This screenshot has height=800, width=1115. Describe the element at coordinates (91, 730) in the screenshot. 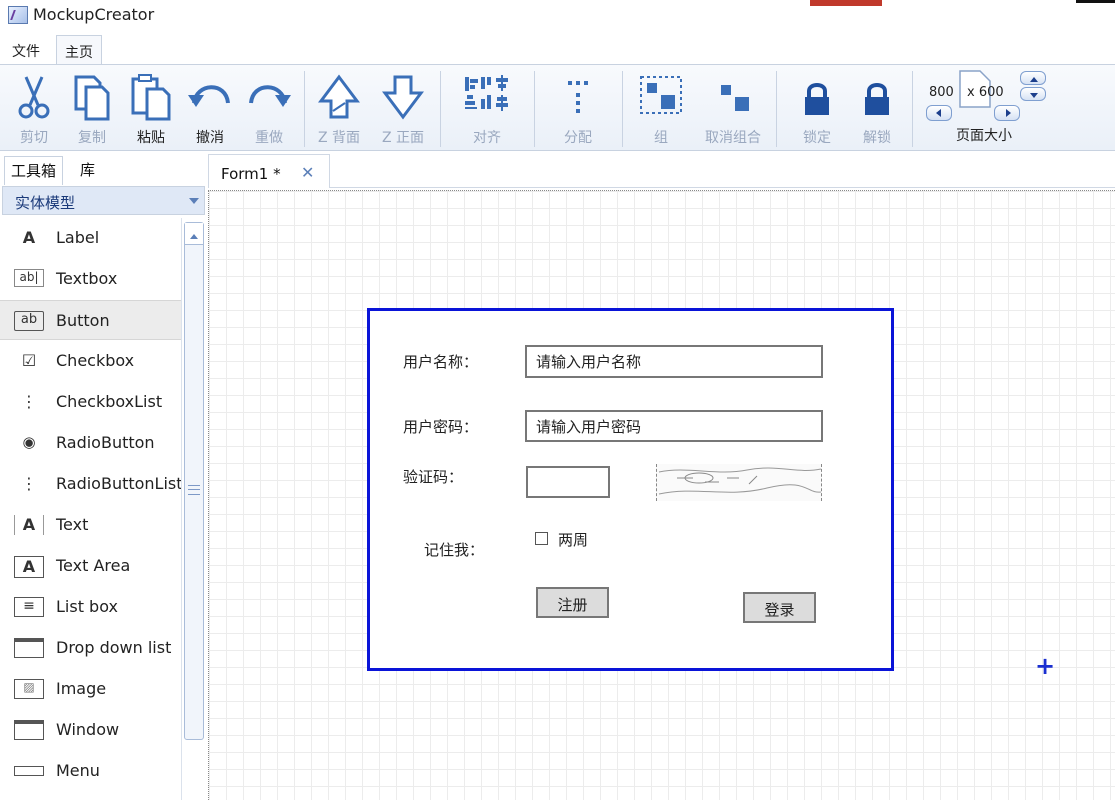

I see `tool-window: ▭ Window` at that location.